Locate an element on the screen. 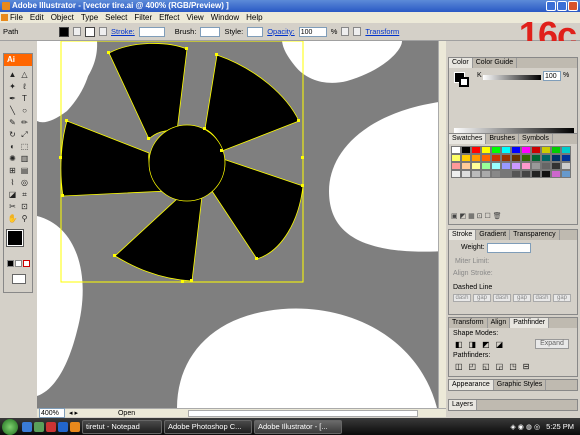 This screenshot has height=435, width=580. symbol-sprayer-tool-icon: ✺ is located at coordinates (12, 159).